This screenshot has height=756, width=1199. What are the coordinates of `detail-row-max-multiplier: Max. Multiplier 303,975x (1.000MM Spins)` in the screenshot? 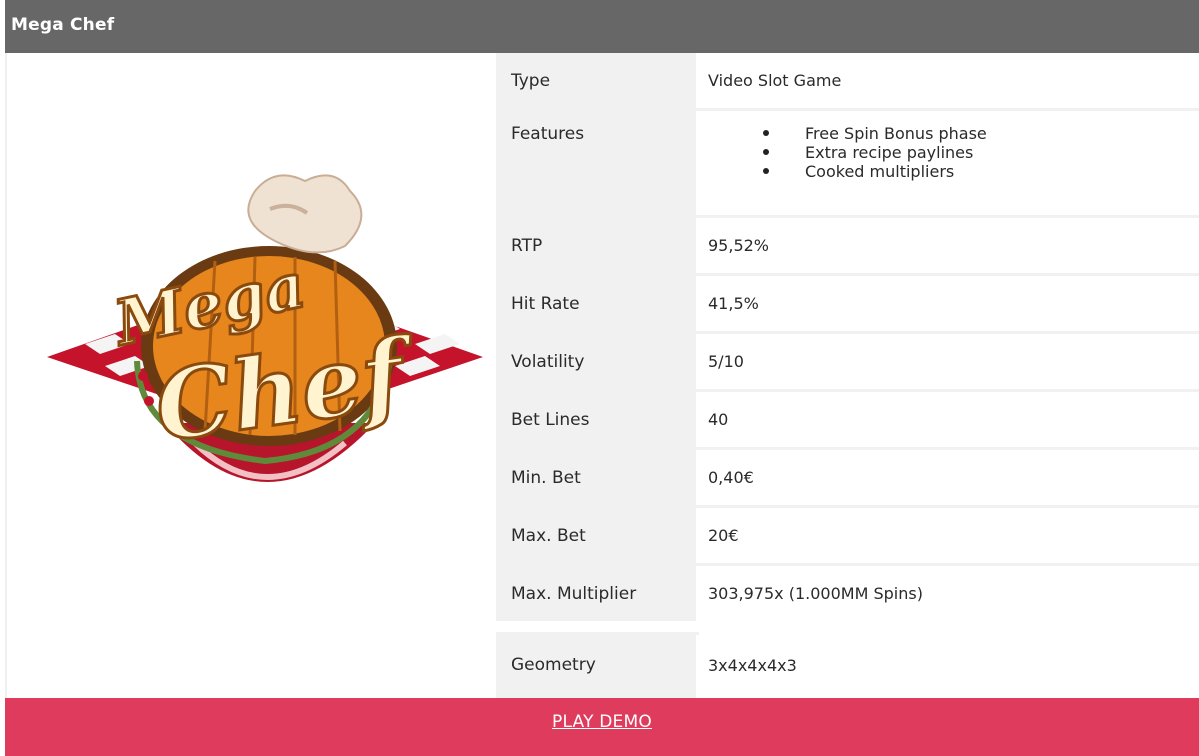 It's located at (847, 593).